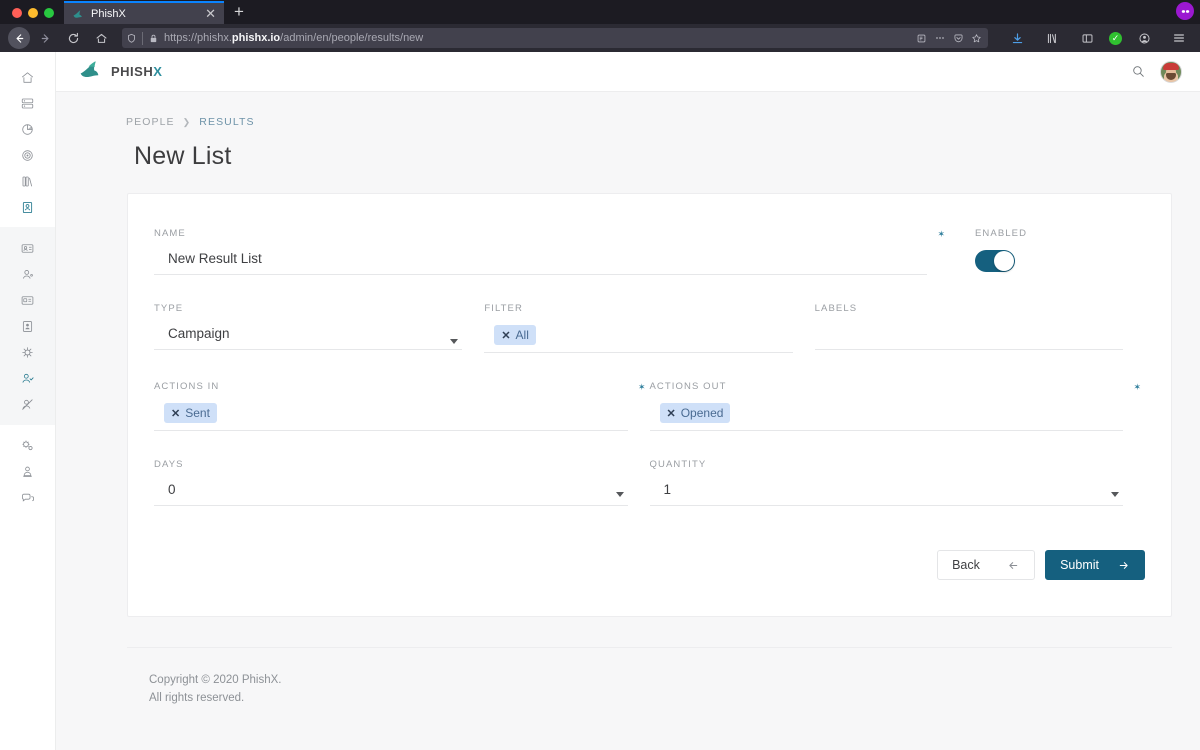  I want to click on breadcrumb-results: RESULTS, so click(226, 122).